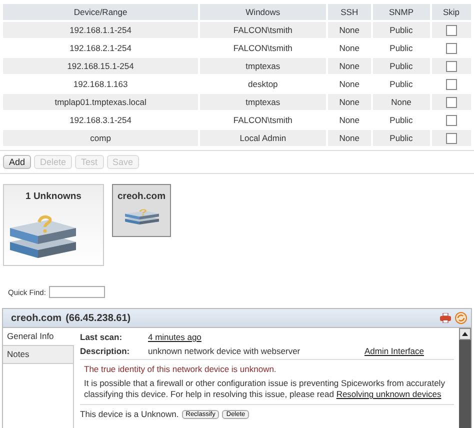  I want to click on column-header: Skip, so click(451, 12).